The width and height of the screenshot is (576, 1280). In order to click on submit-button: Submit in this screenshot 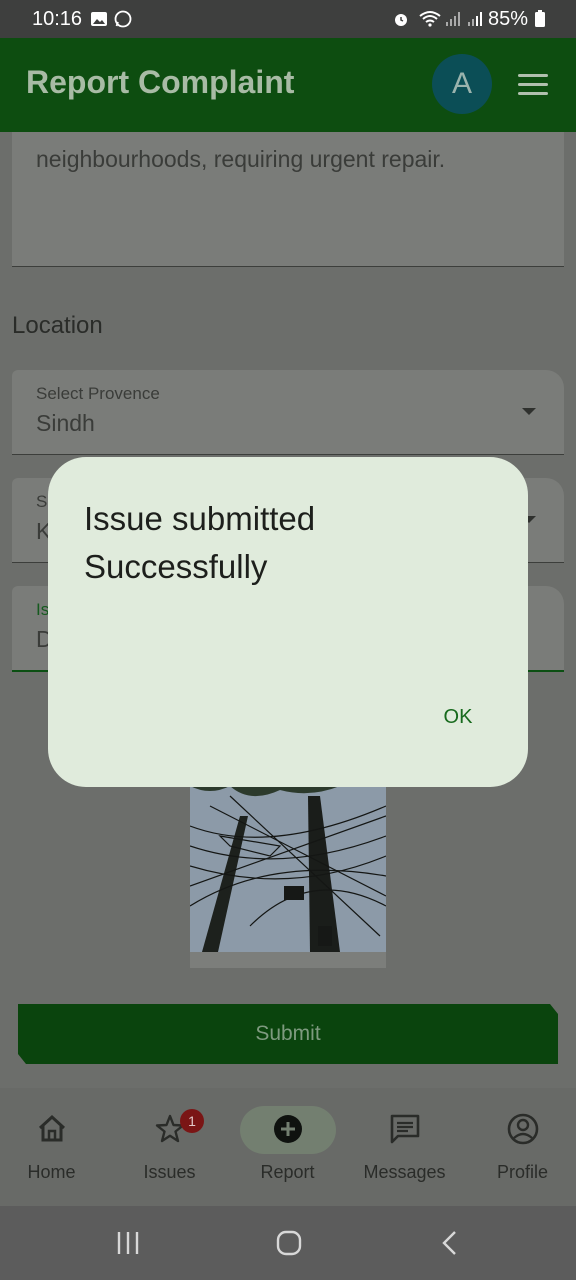, I will do `click(288, 1034)`.